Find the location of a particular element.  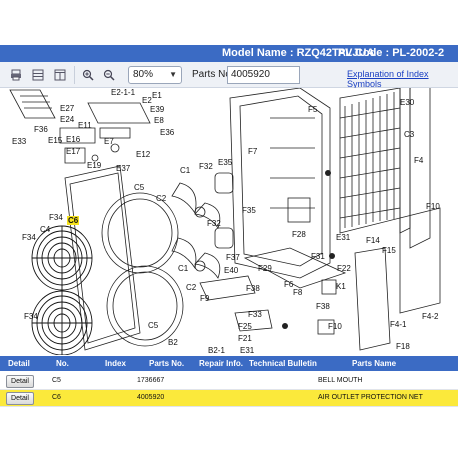

cell-parts-name: BELL MOUTH is located at coordinates (340, 380).